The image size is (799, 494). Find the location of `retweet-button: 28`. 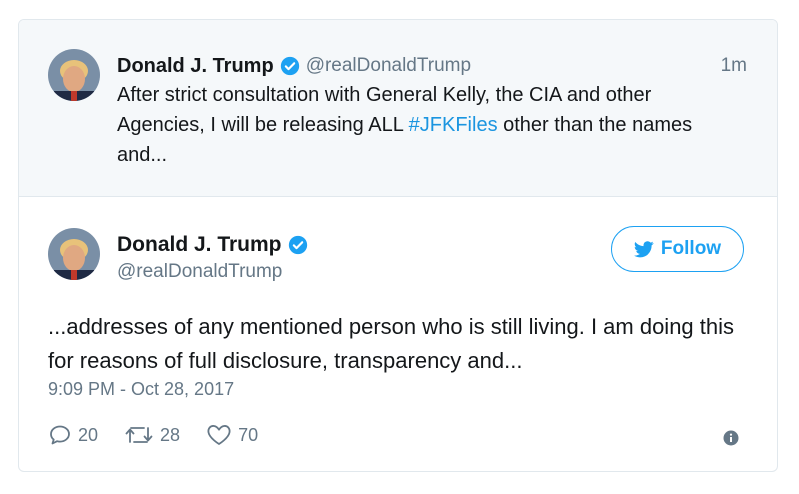

retweet-button: 28 is located at coordinates (152, 435).